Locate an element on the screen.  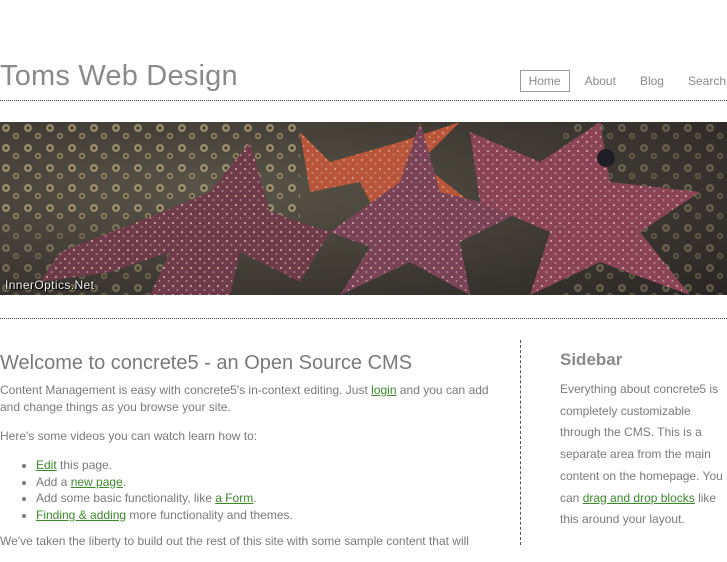
column-divider is located at coordinates (520, 442).